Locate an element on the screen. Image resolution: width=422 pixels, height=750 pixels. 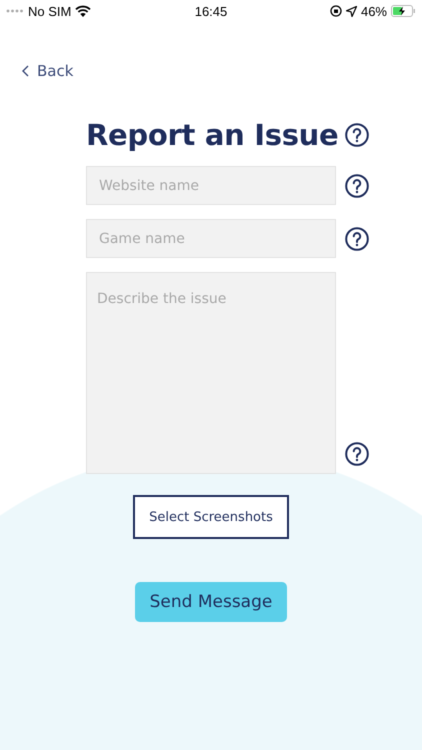
send-message-button: Send Message is located at coordinates (211, 602).